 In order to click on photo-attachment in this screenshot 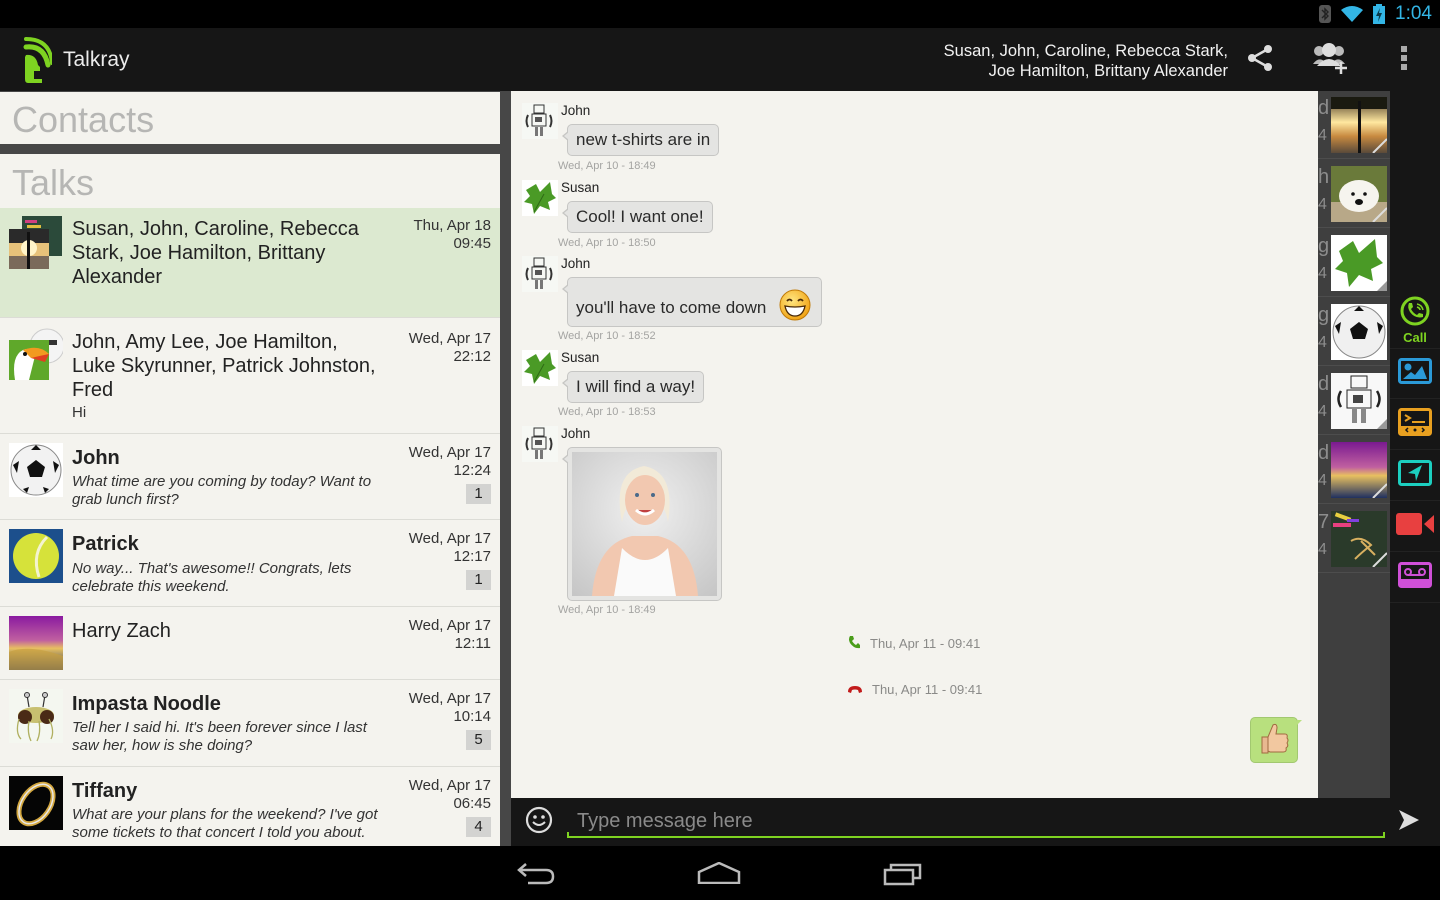, I will do `click(644, 526)`.